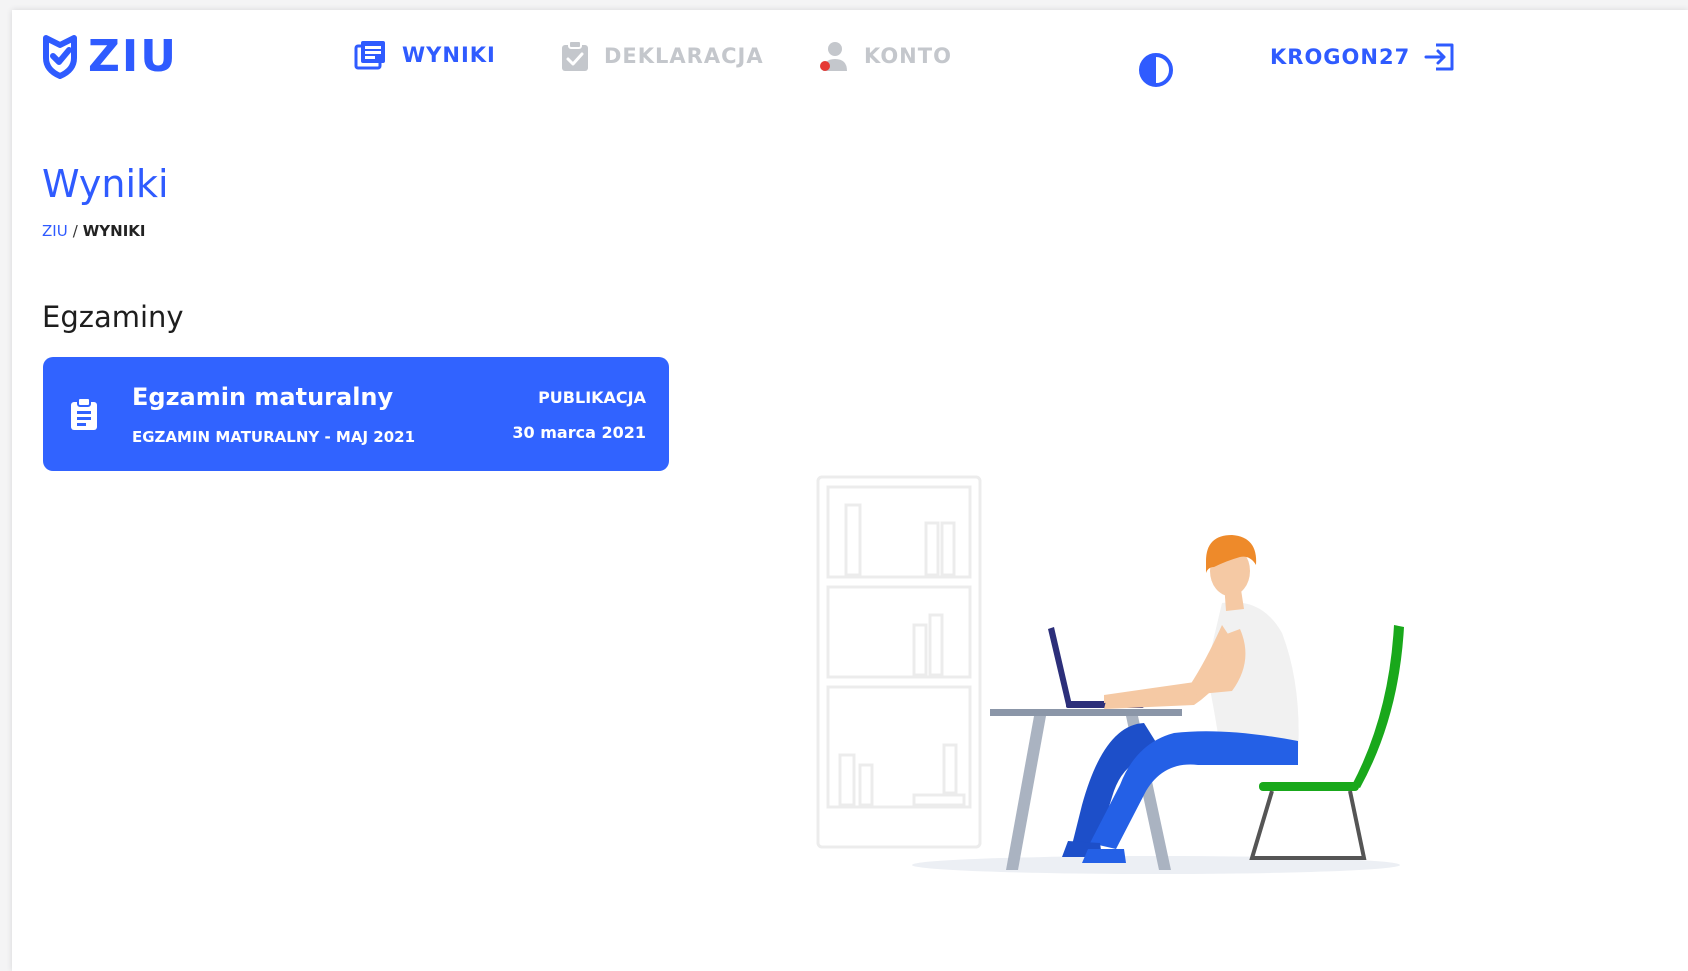 This screenshot has width=1688, height=971. Describe the element at coordinates (369, 55) in the screenshot. I see `newspaper-icon` at that location.